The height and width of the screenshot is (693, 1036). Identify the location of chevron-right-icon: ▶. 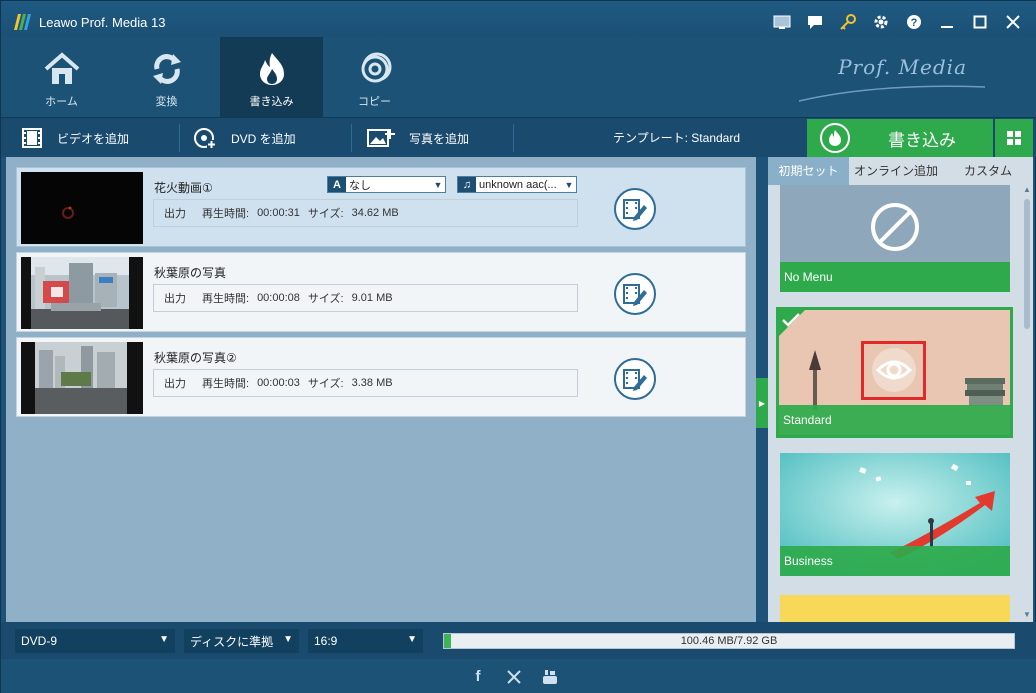
(762, 403).